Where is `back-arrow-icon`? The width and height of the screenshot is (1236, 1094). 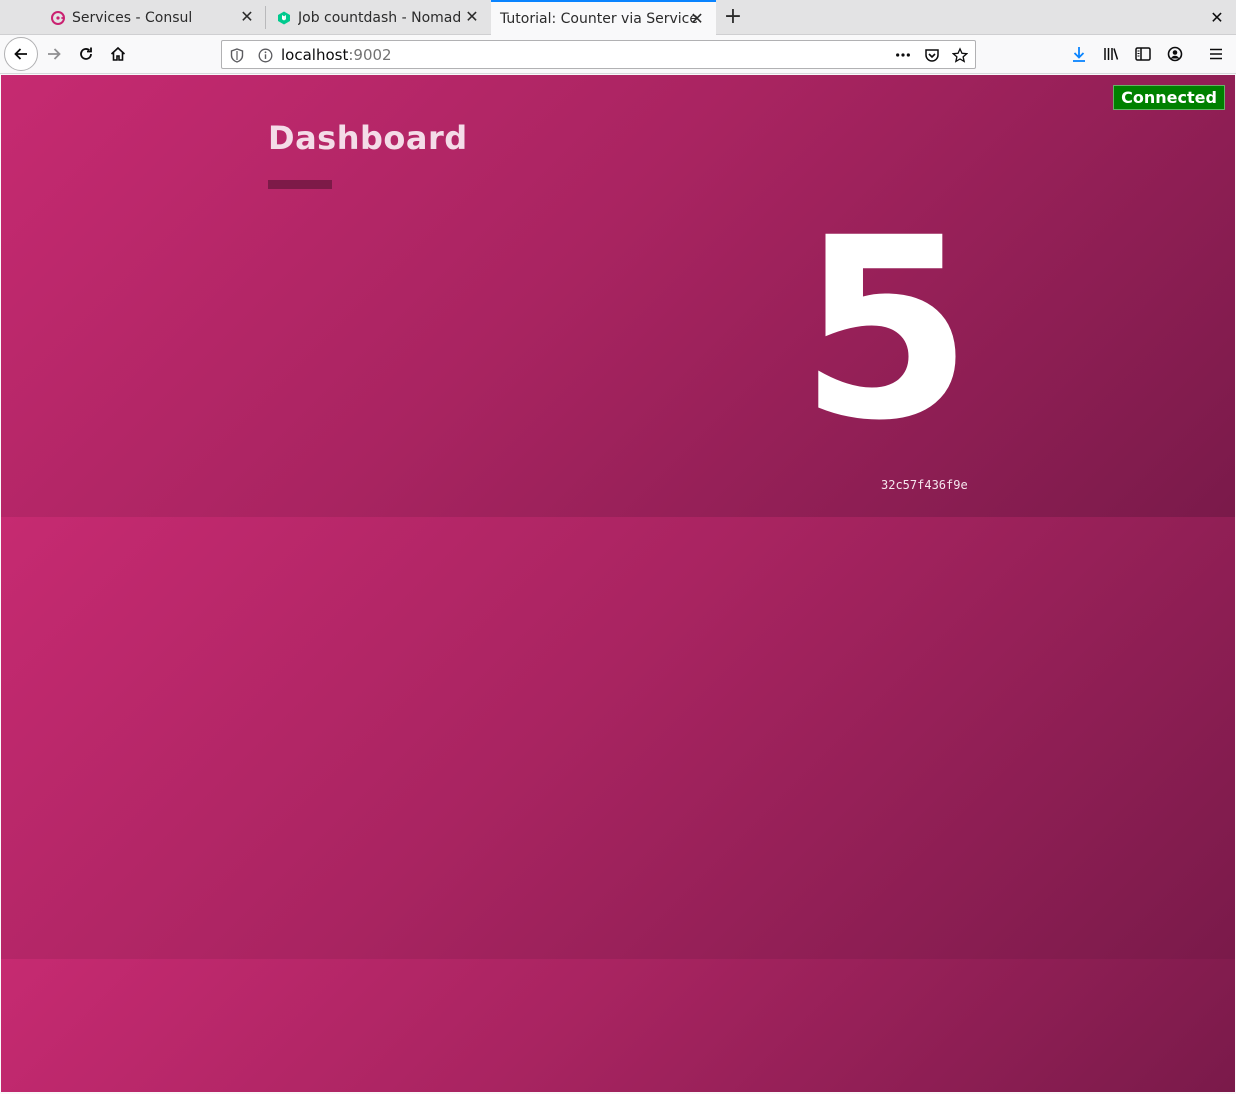 back-arrow-icon is located at coordinates (20, 54).